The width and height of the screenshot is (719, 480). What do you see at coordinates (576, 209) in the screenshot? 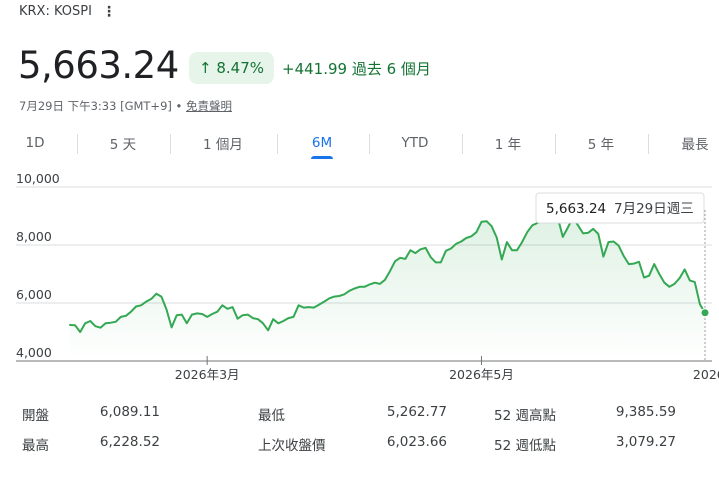
I see `tooltip-value: 5,663.24` at bounding box center [576, 209].